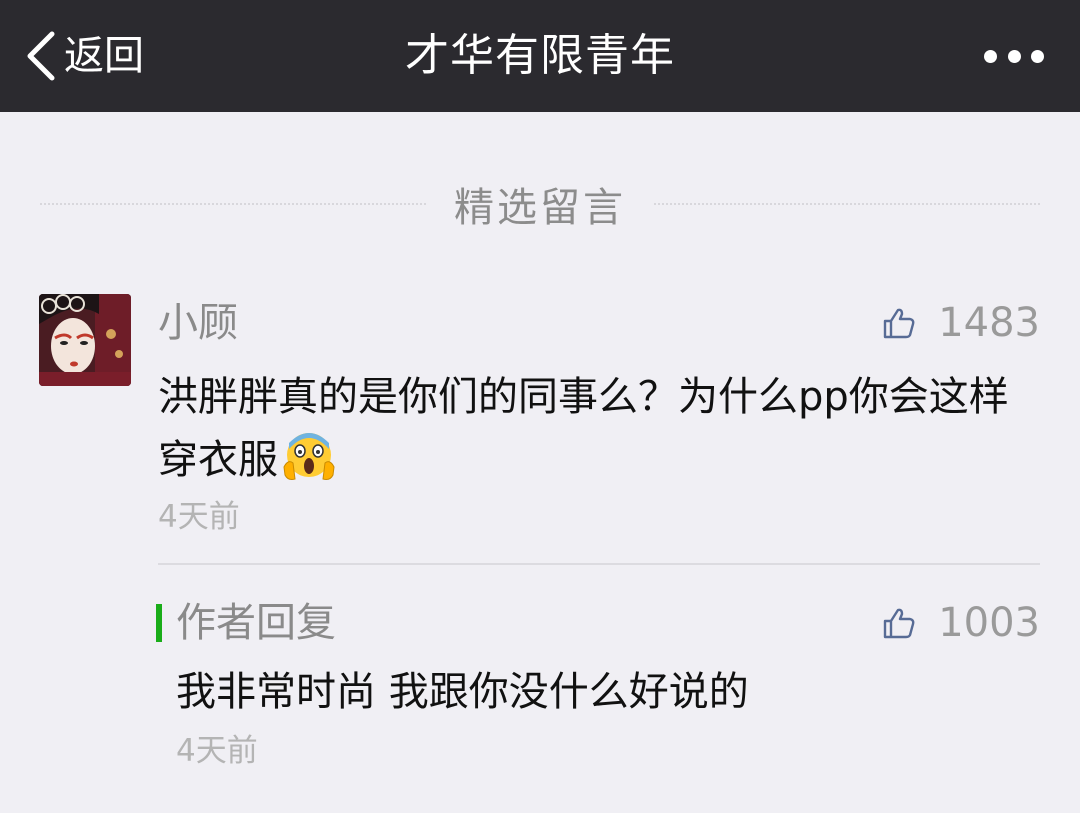 This screenshot has height=813, width=1080. What do you see at coordinates (599, 564) in the screenshot?
I see `comment-divider` at bounding box center [599, 564].